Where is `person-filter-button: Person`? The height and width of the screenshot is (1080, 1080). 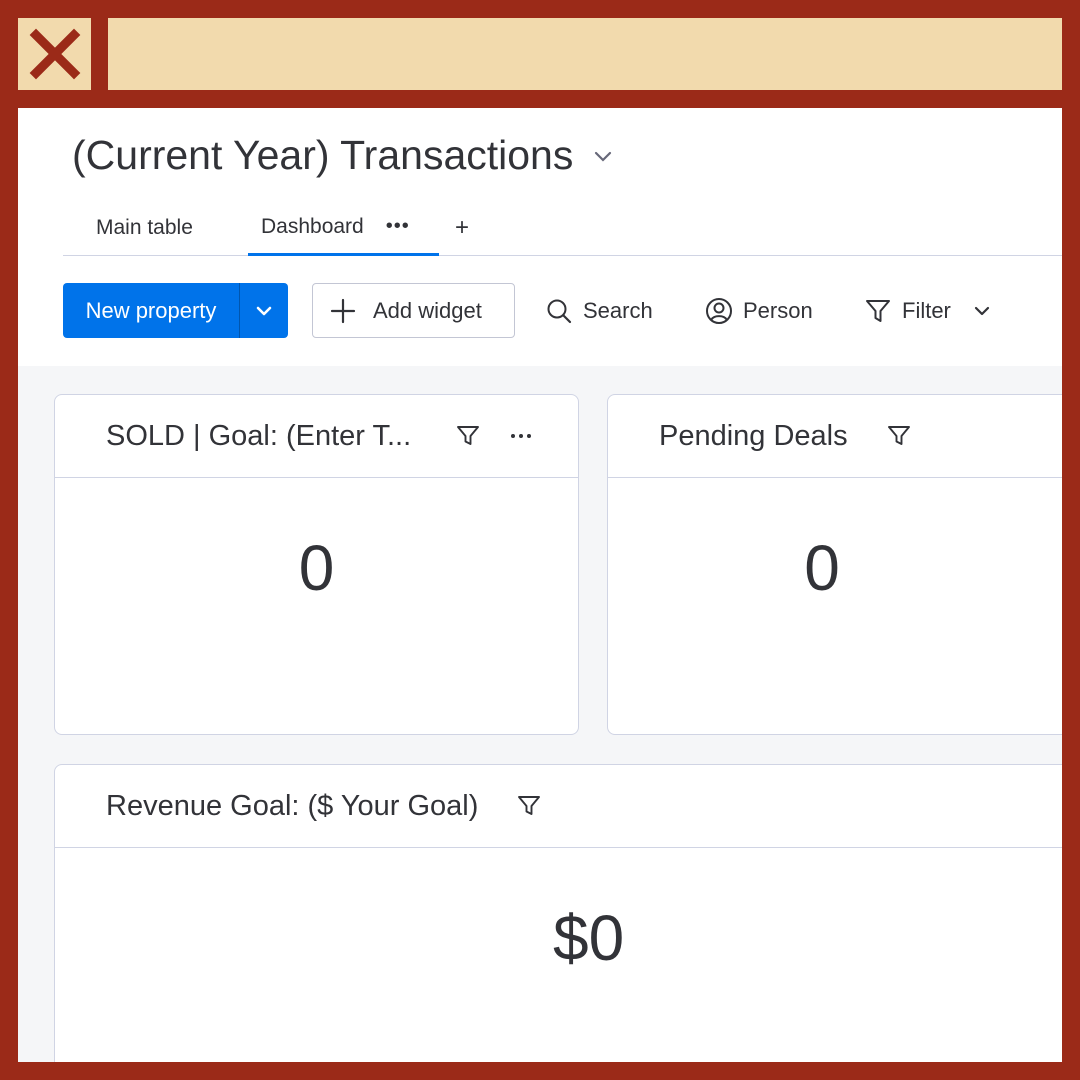
person-filter-button: Person is located at coordinates (759, 310).